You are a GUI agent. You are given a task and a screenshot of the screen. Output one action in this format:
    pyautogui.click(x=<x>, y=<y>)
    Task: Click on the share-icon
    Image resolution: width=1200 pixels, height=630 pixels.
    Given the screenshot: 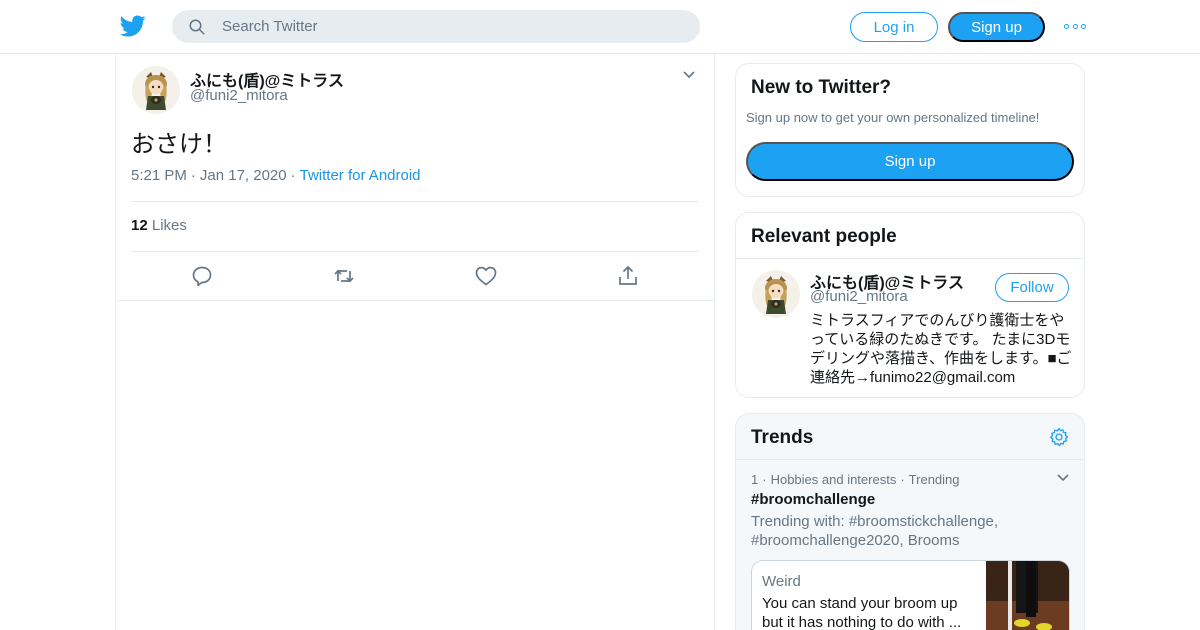 What is the action you would take?
    pyautogui.click(x=628, y=276)
    